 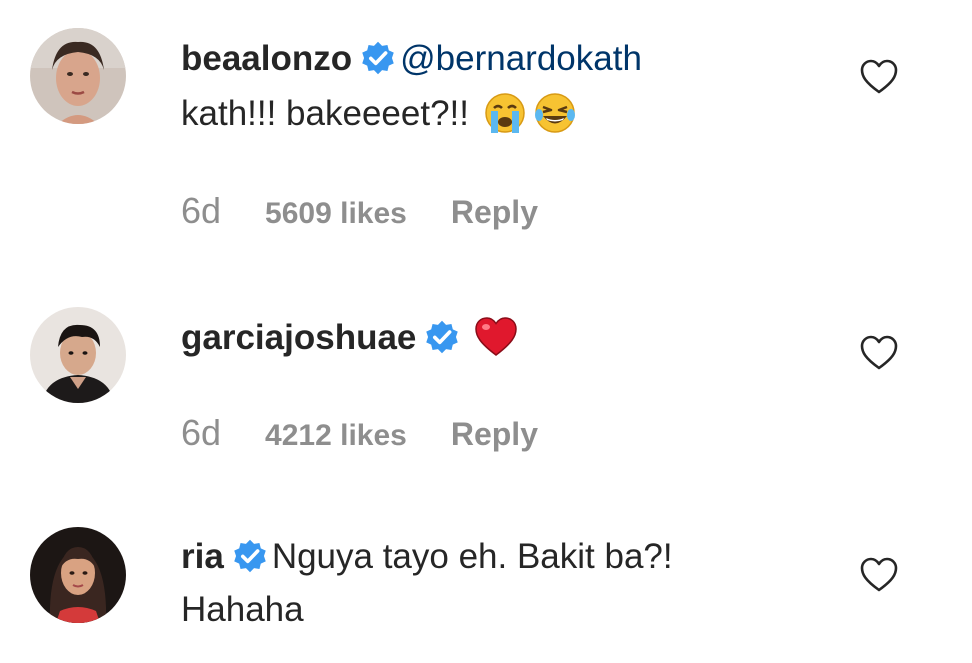 I want to click on comment-text-line2: Hahaha, so click(x=242, y=609).